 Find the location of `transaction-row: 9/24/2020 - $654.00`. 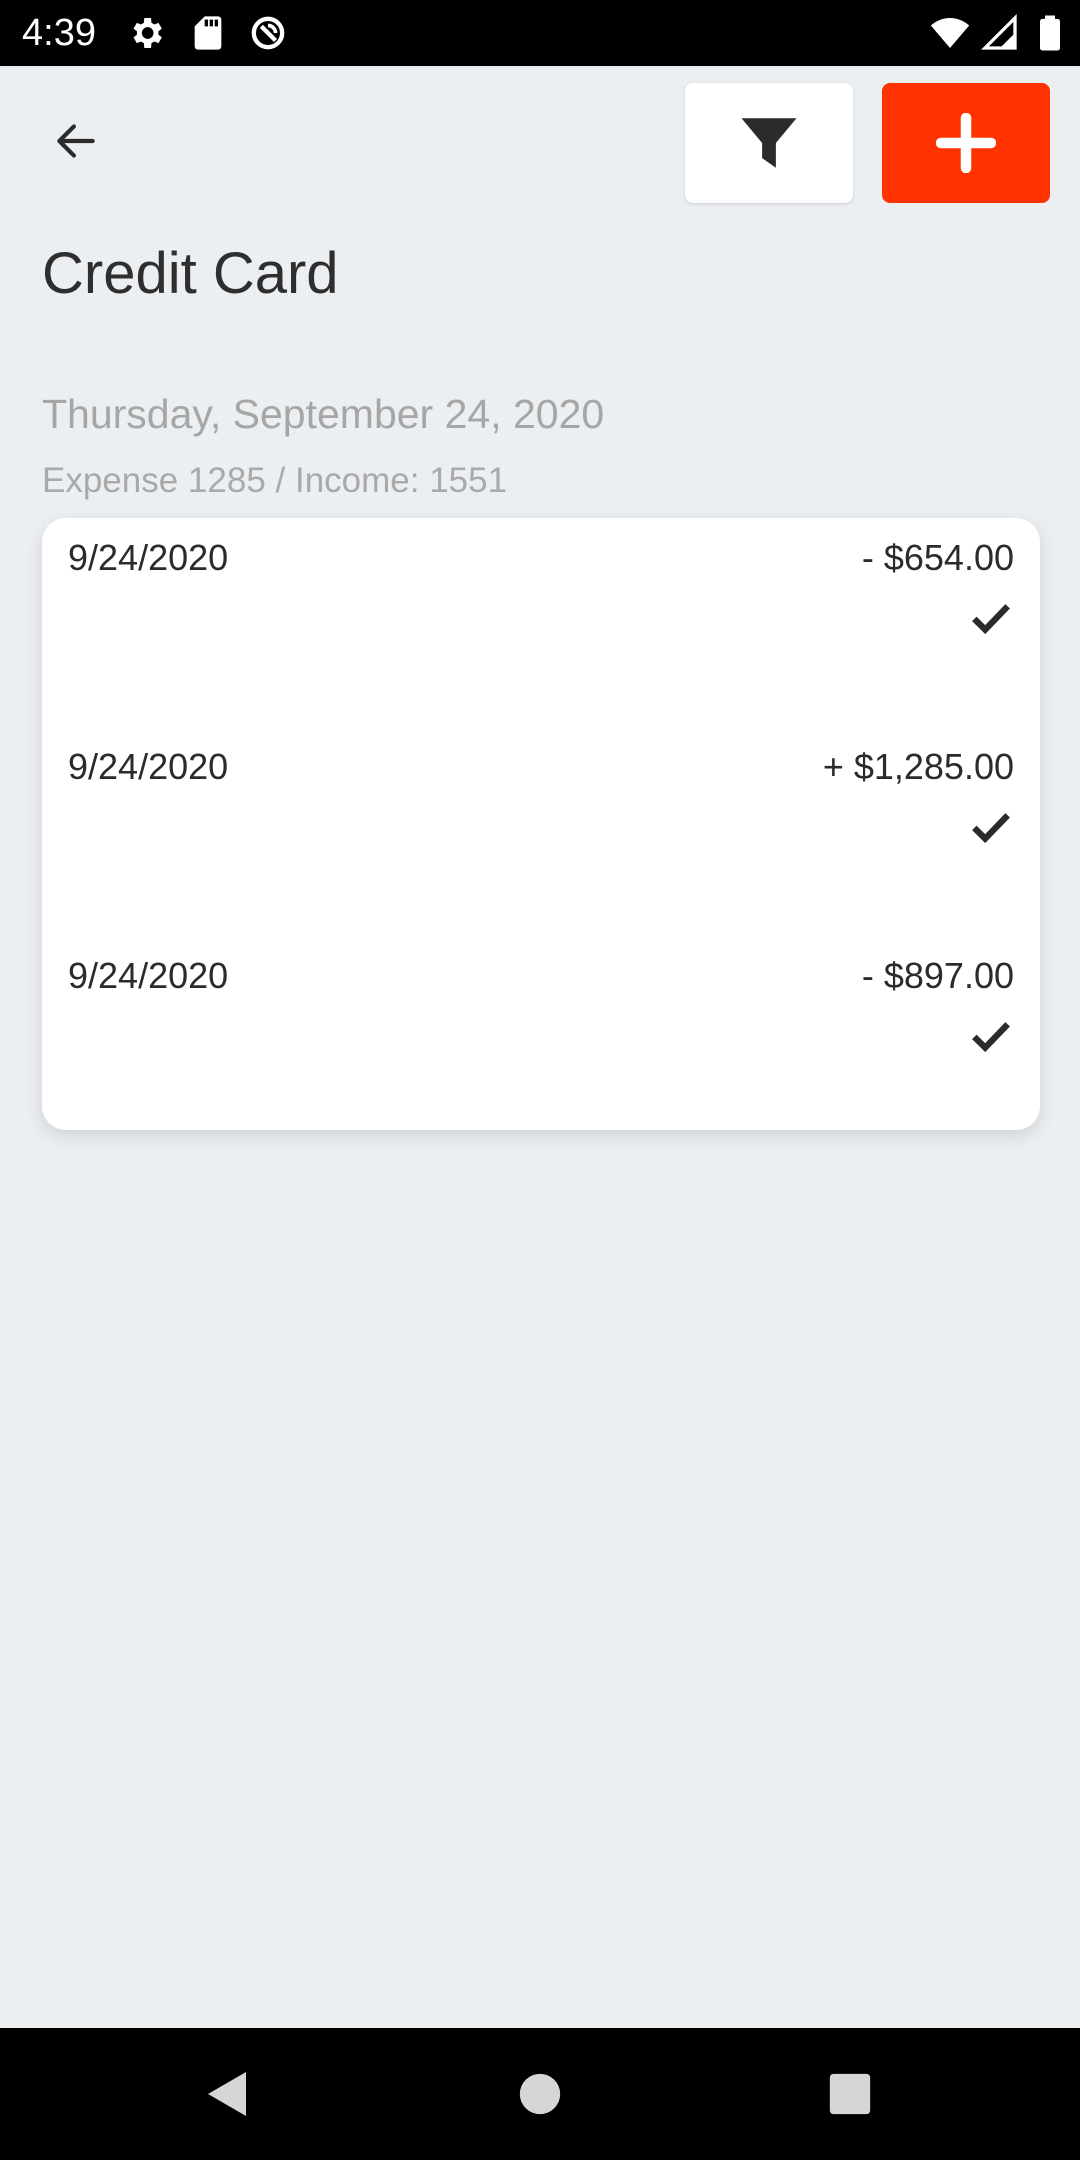

transaction-row: 9/24/2020 - $654.00 is located at coordinates (541, 622).